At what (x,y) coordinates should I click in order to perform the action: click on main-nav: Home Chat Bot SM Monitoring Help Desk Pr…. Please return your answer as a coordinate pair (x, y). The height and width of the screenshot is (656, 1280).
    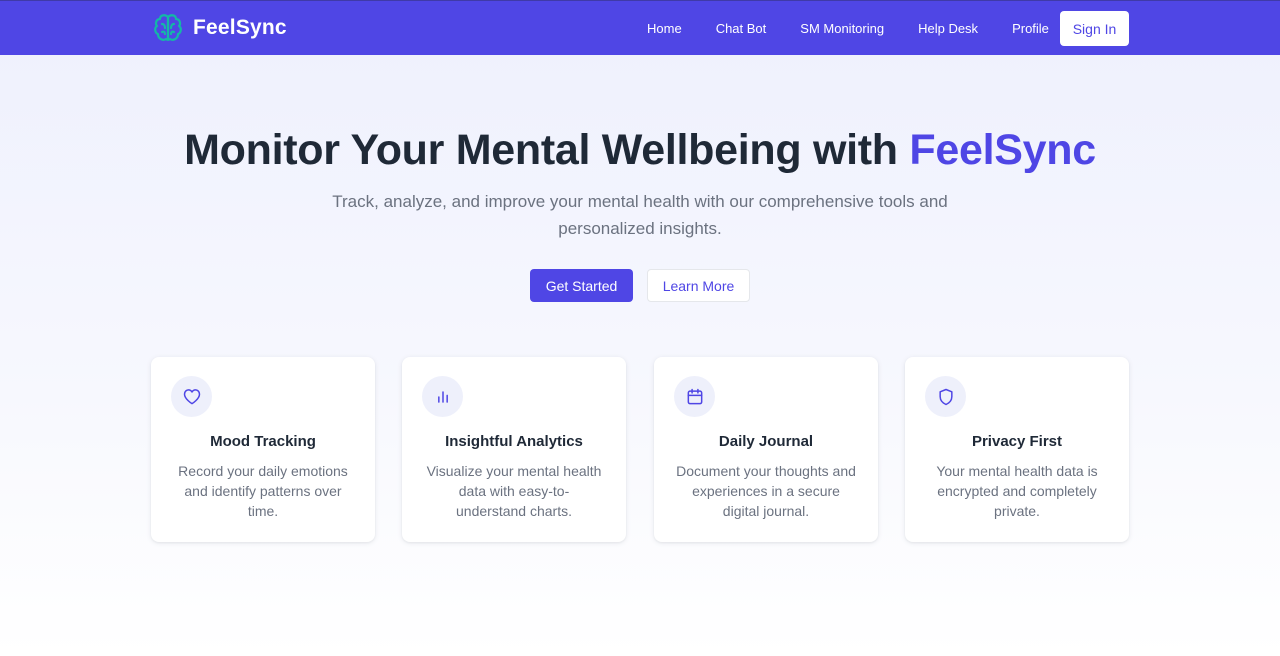
    Looking at the image, I should click on (848, 28).